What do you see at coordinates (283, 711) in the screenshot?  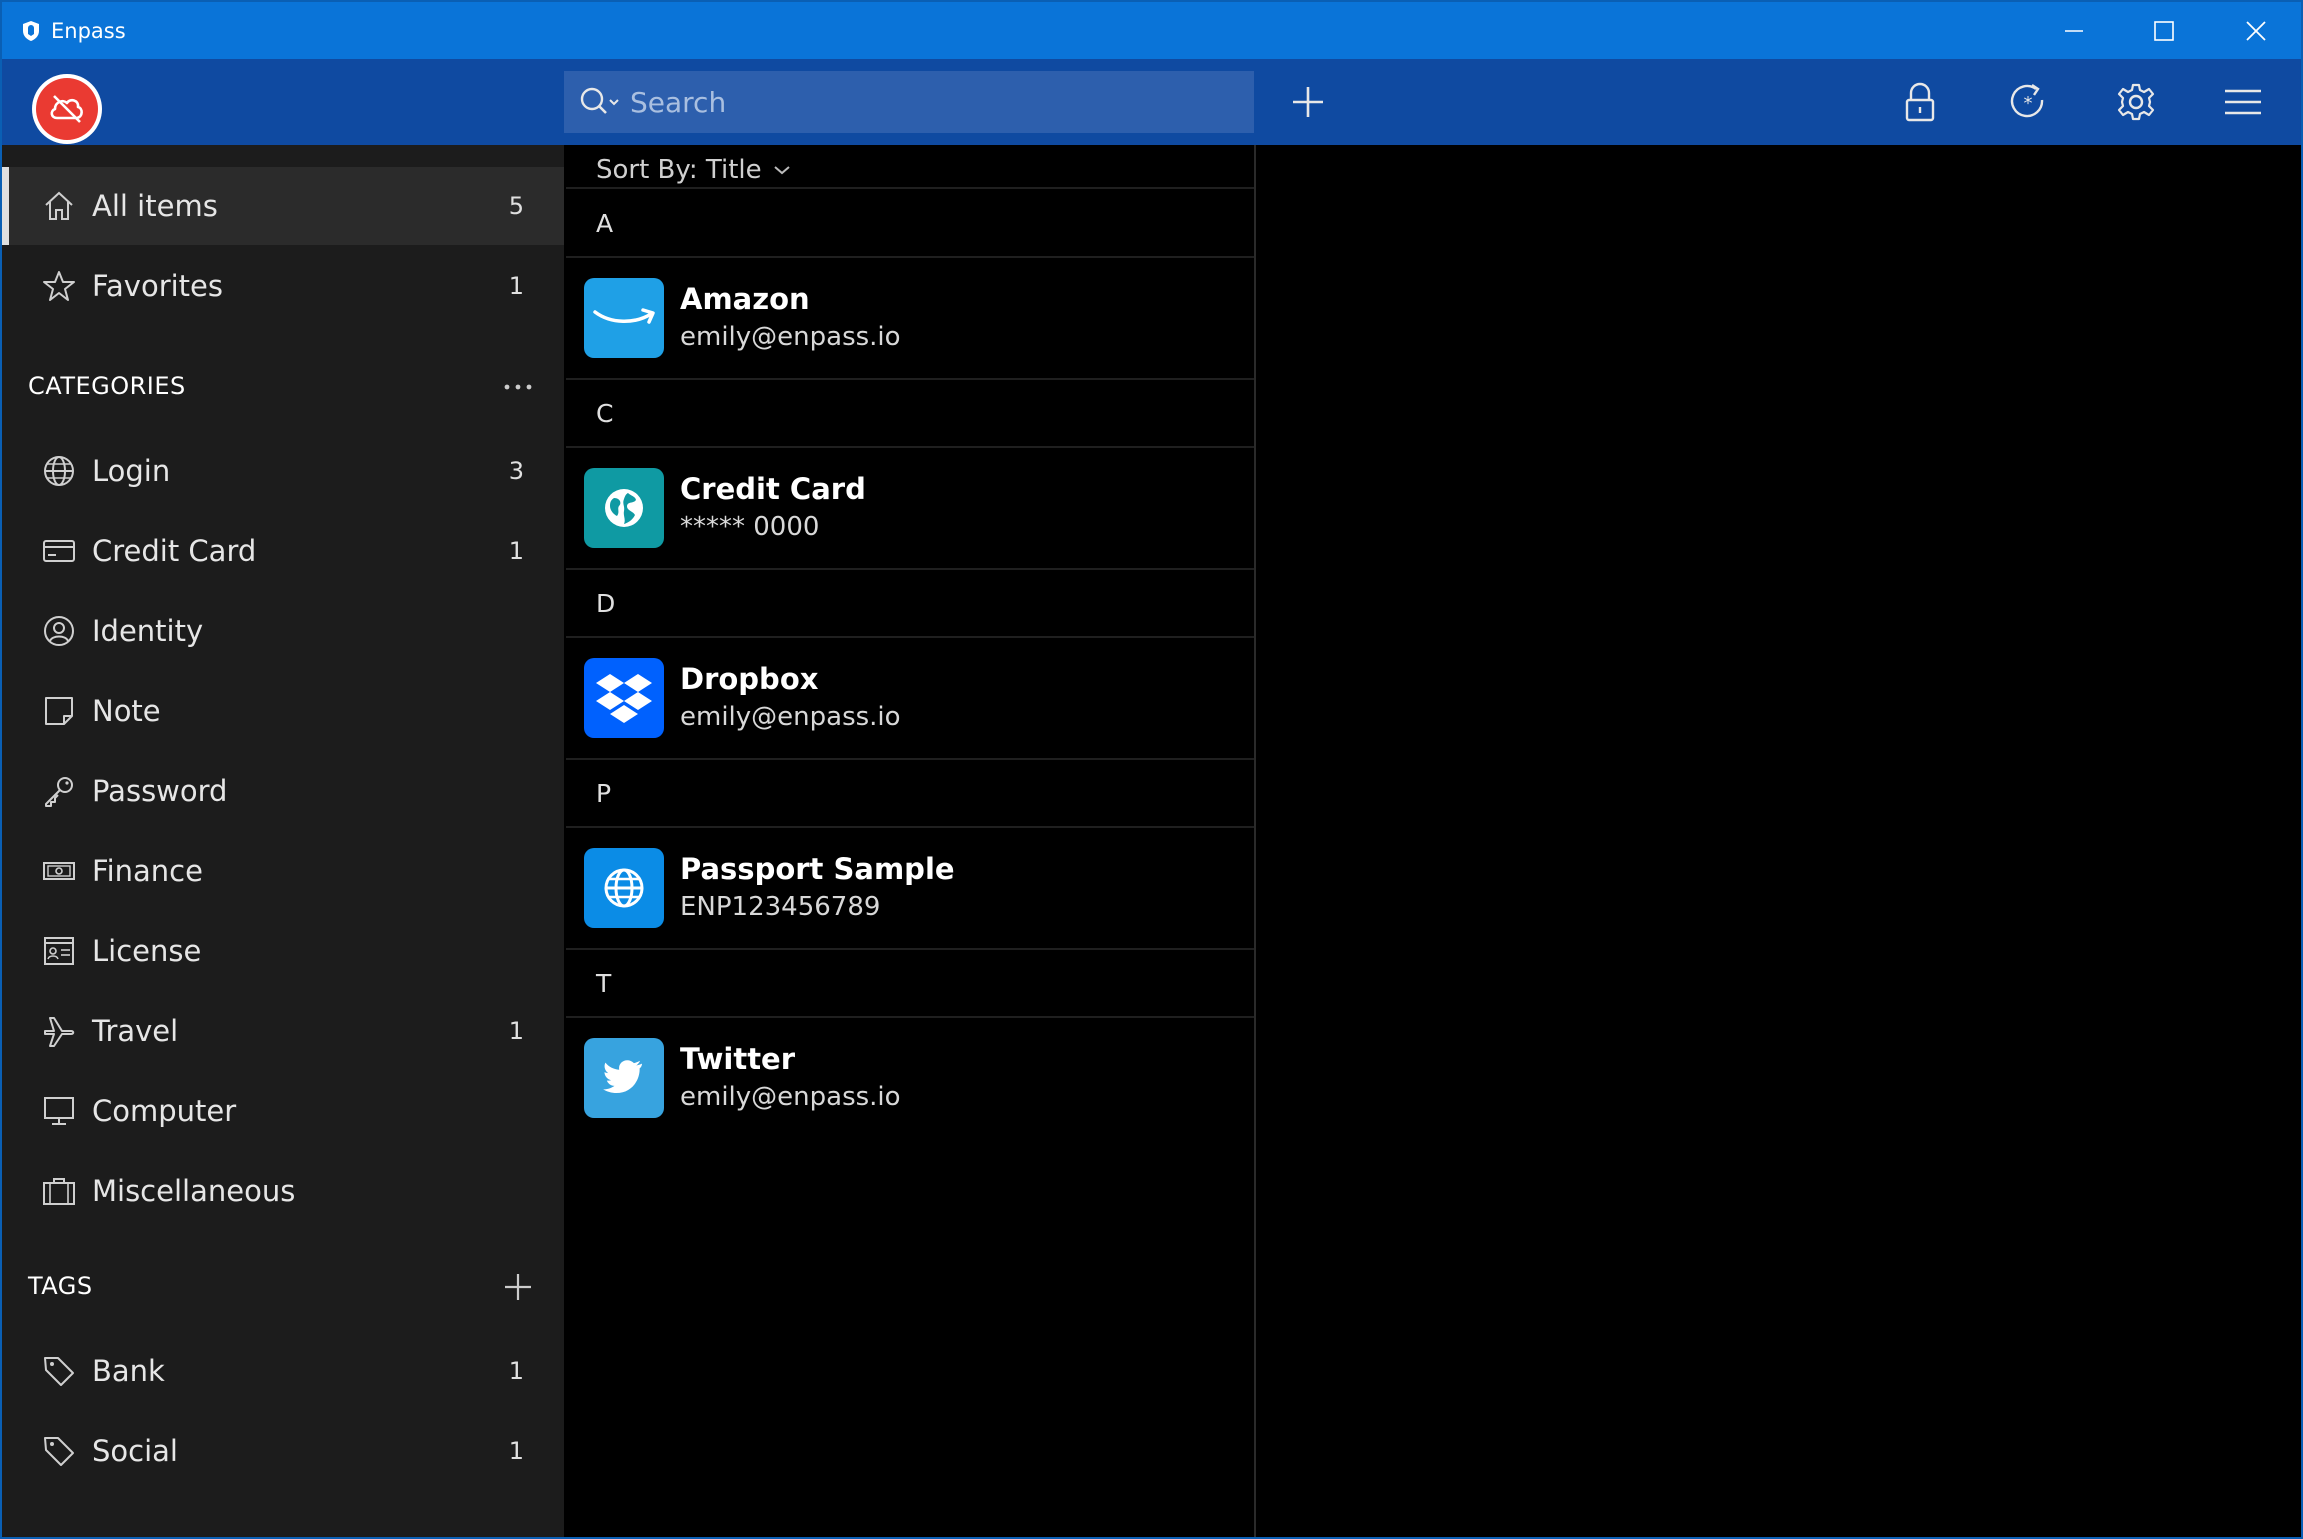 I see `sidebar-item-note: Note` at bounding box center [283, 711].